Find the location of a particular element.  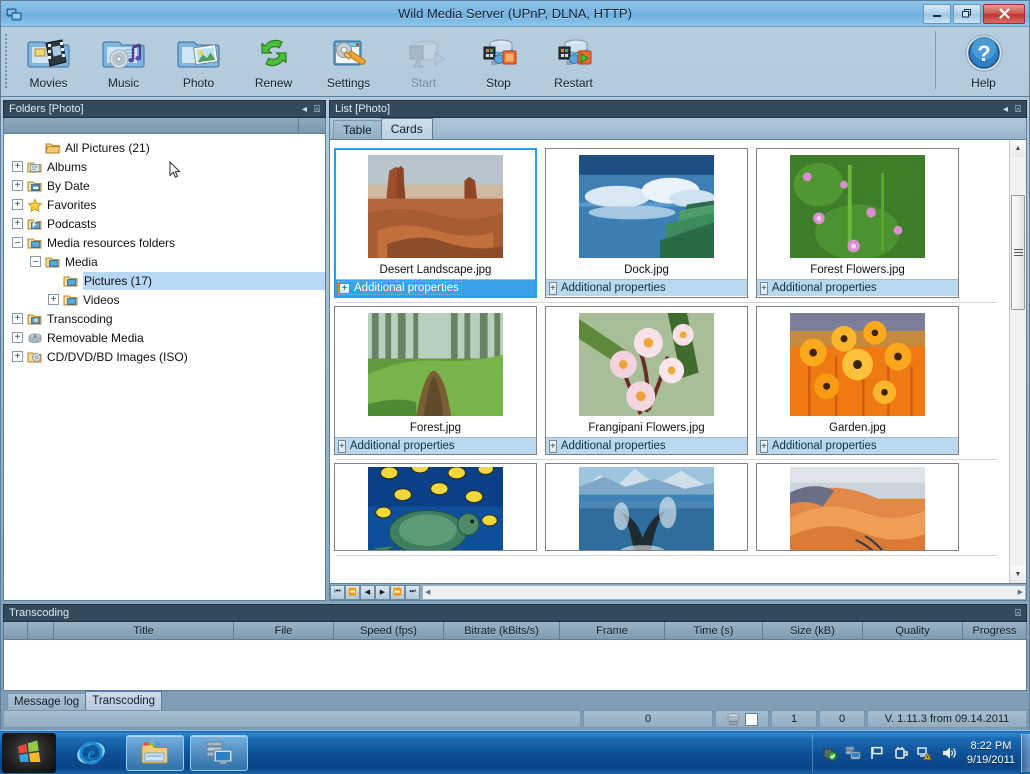

toolbar-gripper is located at coordinates (6, 61).